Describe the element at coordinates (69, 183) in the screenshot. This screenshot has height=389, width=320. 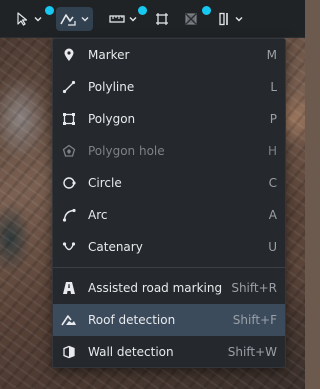
I see `circle-icon` at that location.